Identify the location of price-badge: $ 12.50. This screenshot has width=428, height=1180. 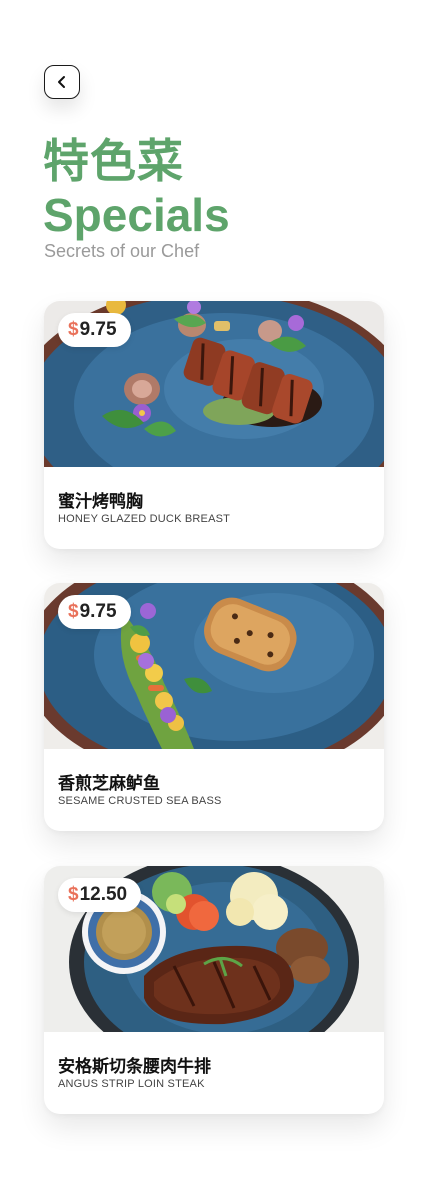
(100, 895).